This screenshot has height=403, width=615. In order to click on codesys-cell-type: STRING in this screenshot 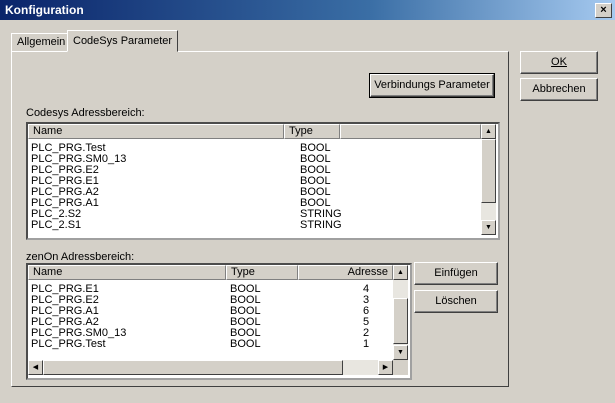, I will do `click(321, 225)`.